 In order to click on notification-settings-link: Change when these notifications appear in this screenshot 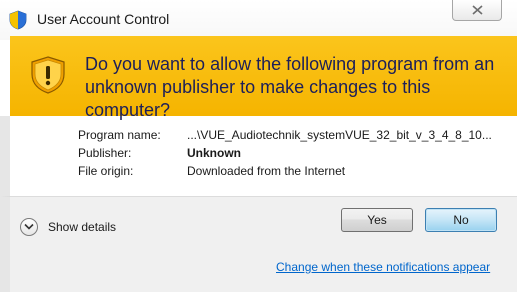, I will do `click(383, 267)`.